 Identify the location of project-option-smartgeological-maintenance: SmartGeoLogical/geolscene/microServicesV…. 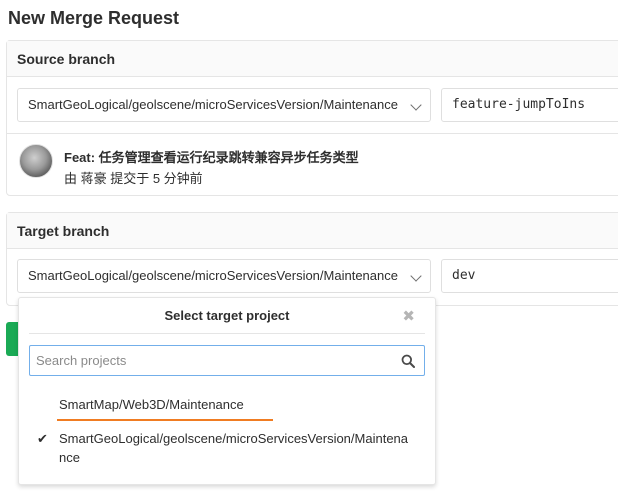
(234, 448).